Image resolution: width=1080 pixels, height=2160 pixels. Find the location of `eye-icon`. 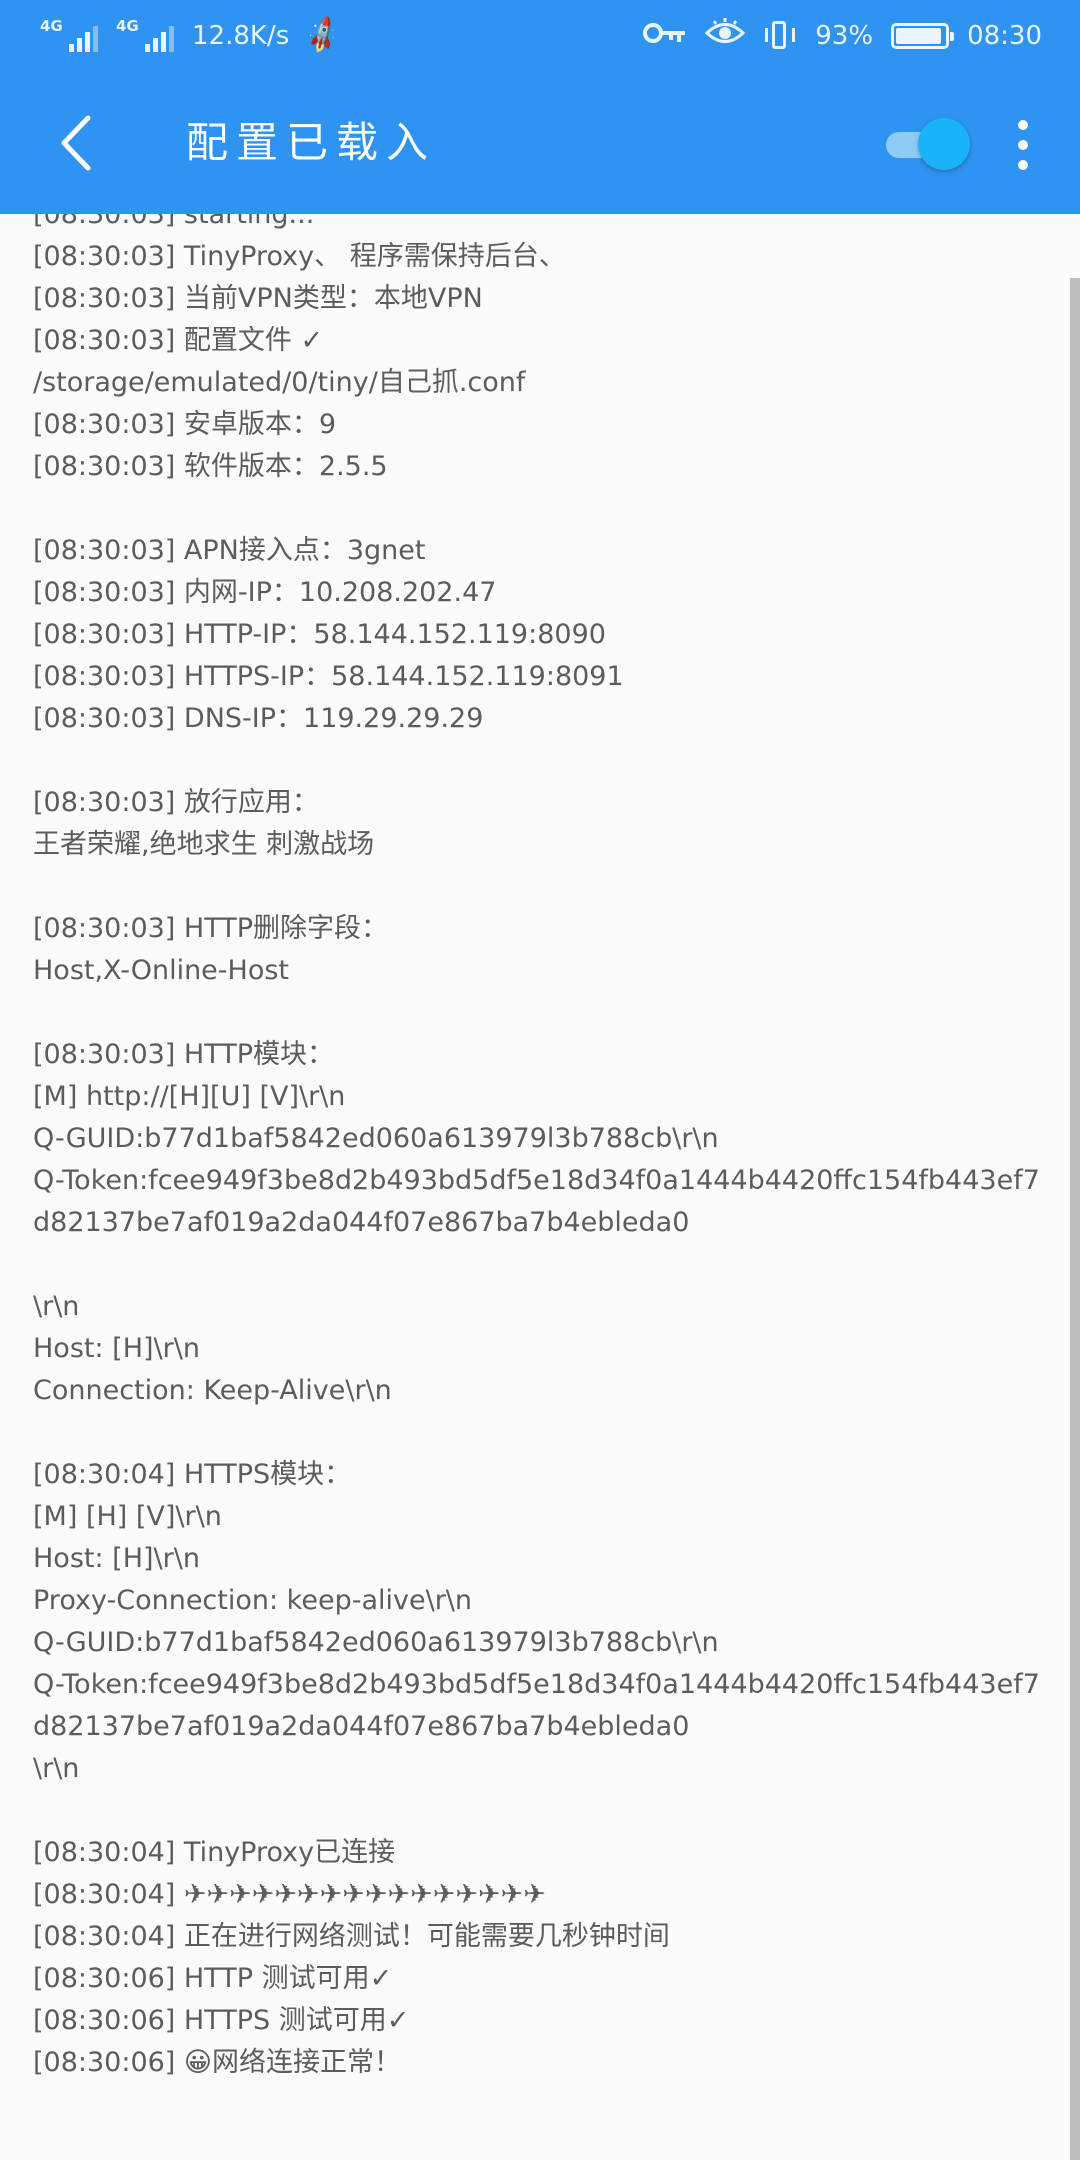

eye-icon is located at coordinates (725, 36).